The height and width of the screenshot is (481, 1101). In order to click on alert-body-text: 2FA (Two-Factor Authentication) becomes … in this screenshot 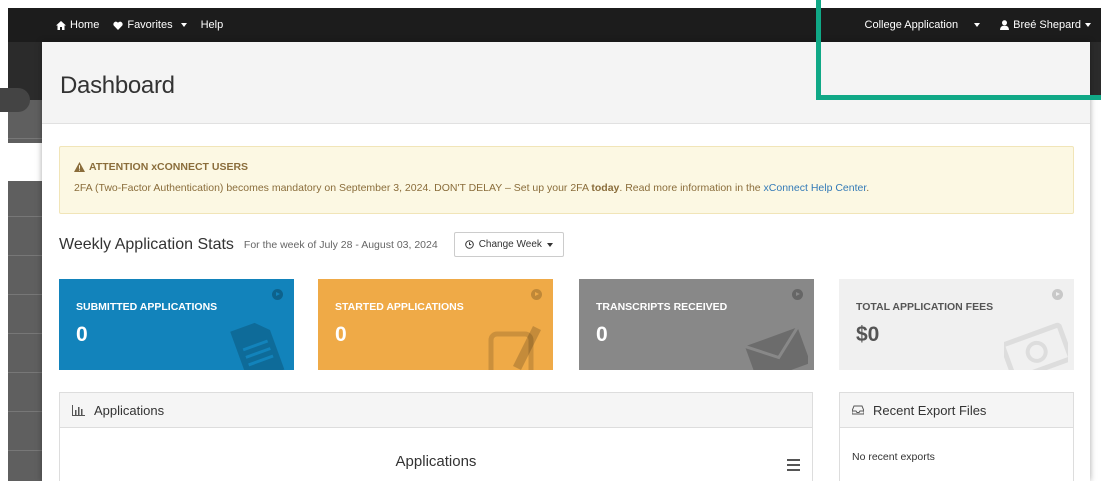, I will do `click(333, 188)`.